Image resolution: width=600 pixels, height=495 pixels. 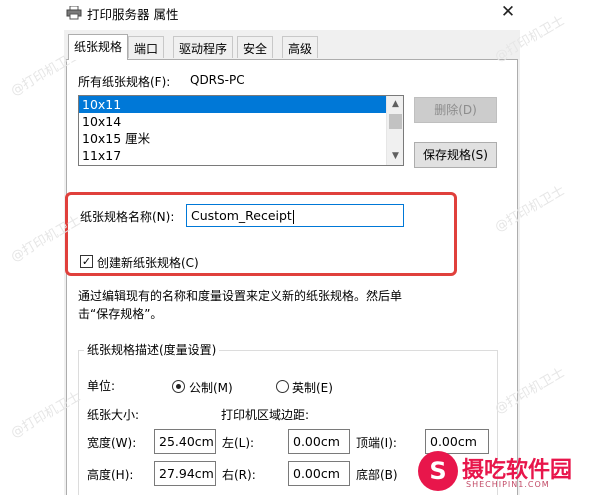 What do you see at coordinates (86, 261) in the screenshot?
I see `create-form-checkbox: ✓` at bounding box center [86, 261].